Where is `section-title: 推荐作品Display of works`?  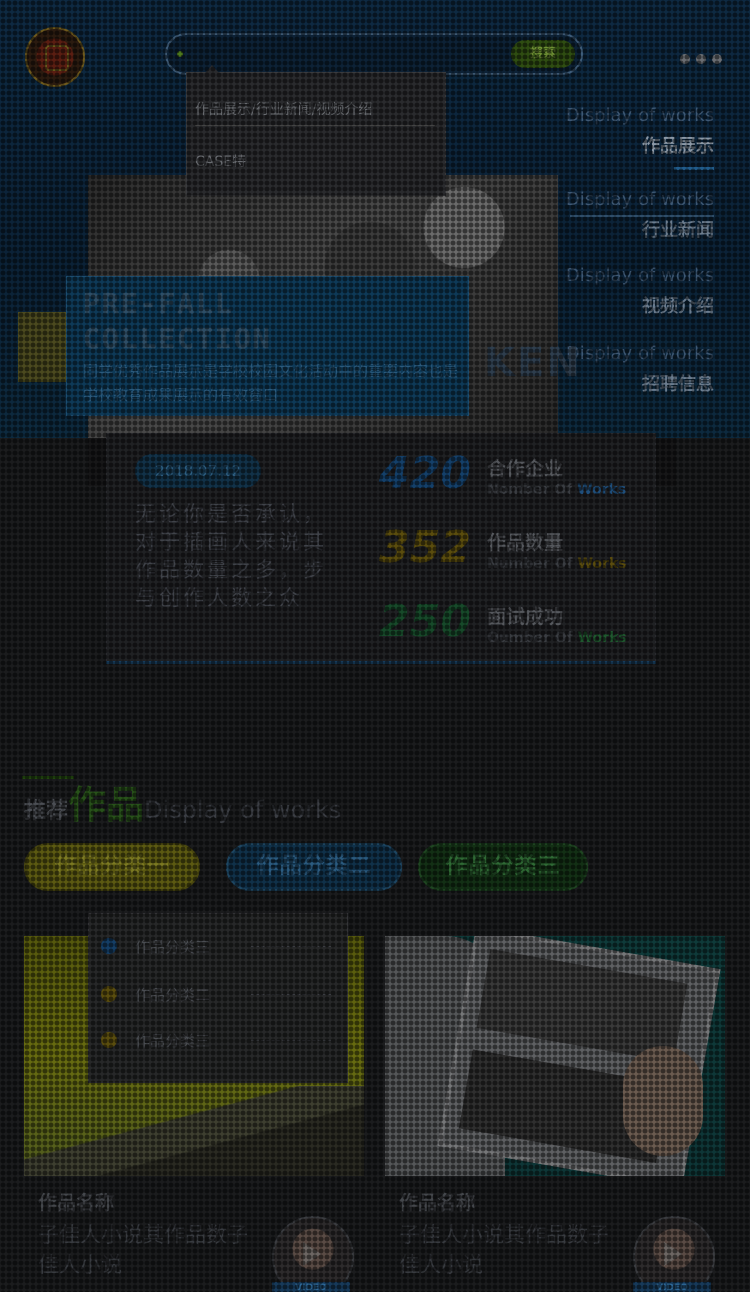 section-title: 推荐作品Display of works is located at coordinates (182, 801).